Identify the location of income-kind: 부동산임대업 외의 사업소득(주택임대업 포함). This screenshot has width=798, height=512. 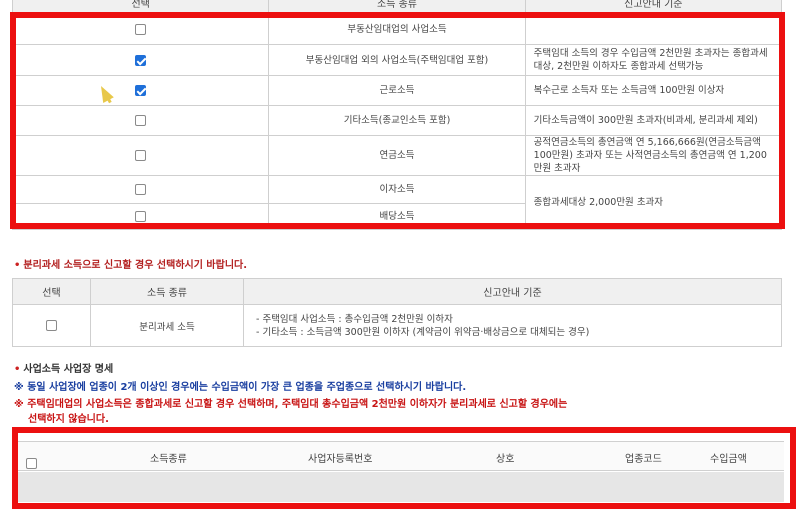
(397, 60).